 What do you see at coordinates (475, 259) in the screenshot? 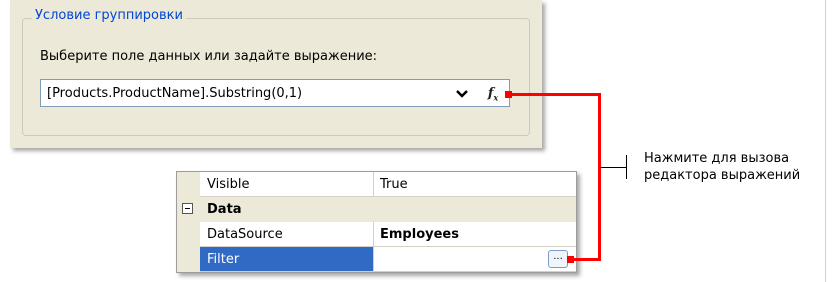
I see `property-value` at bounding box center [475, 259].